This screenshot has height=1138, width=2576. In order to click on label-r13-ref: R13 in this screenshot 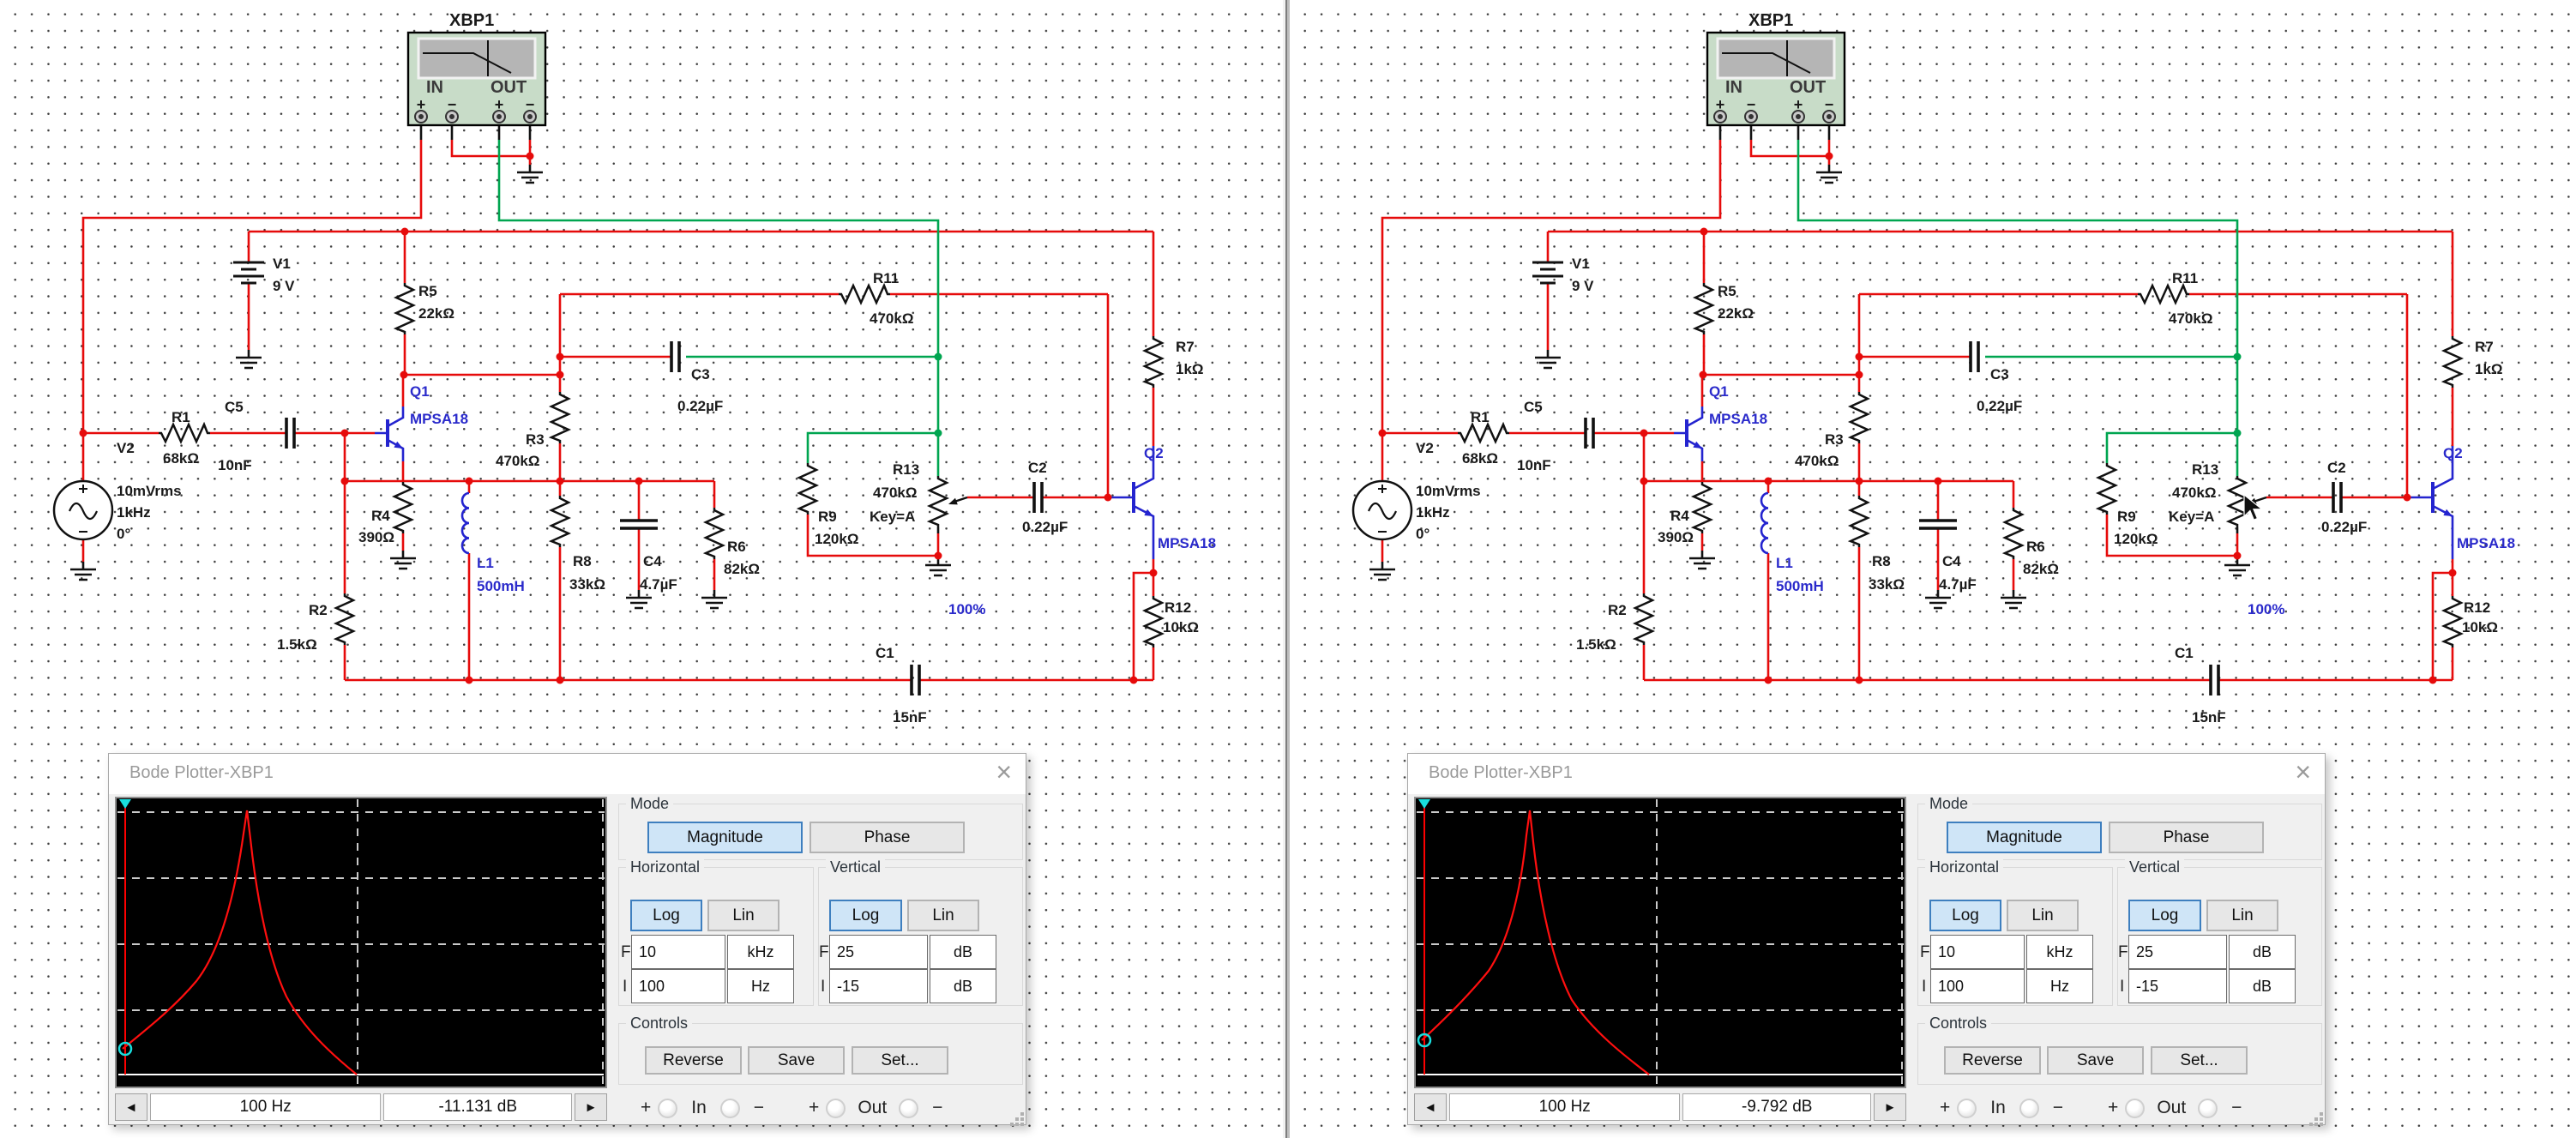, I will do `click(906, 469)`.